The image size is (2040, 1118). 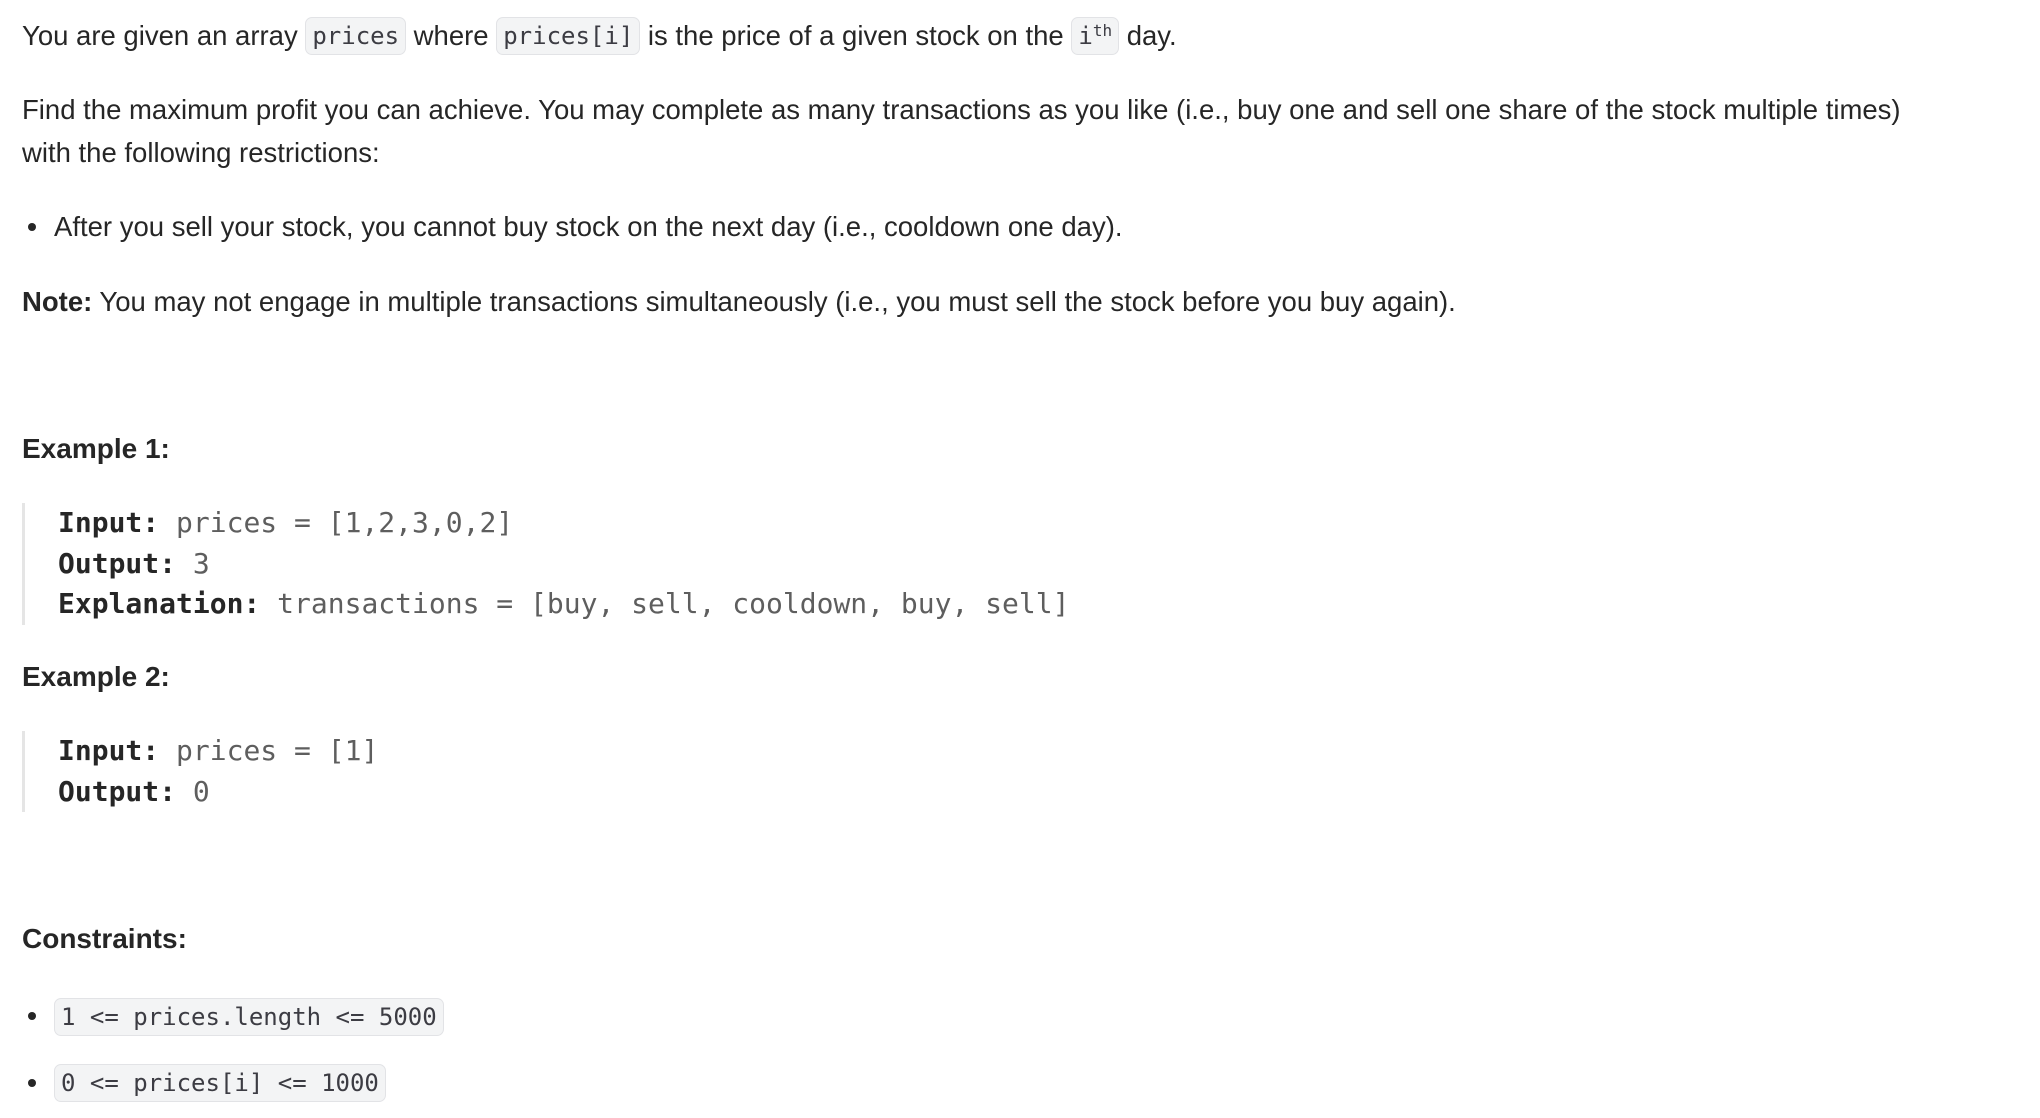 What do you see at coordinates (1148, 35) in the screenshot?
I see `intro-text-4: day.` at bounding box center [1148, 35].